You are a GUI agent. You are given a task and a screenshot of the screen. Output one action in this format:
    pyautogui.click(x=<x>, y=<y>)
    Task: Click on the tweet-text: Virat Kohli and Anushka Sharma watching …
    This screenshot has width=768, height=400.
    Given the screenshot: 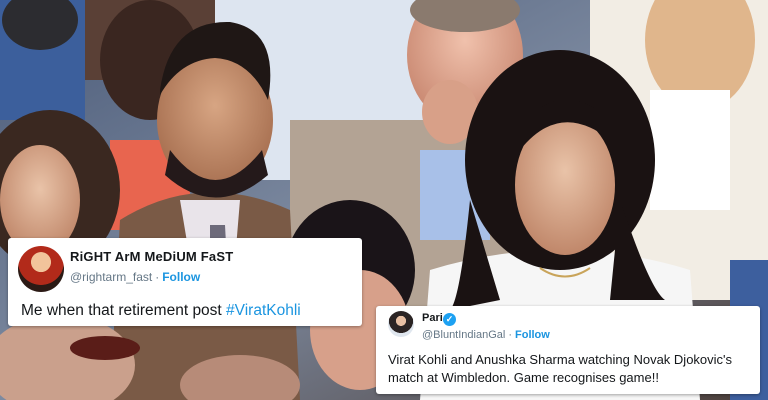 What is the action you would take?
    pyautogui.click(x=560, y=368)
    